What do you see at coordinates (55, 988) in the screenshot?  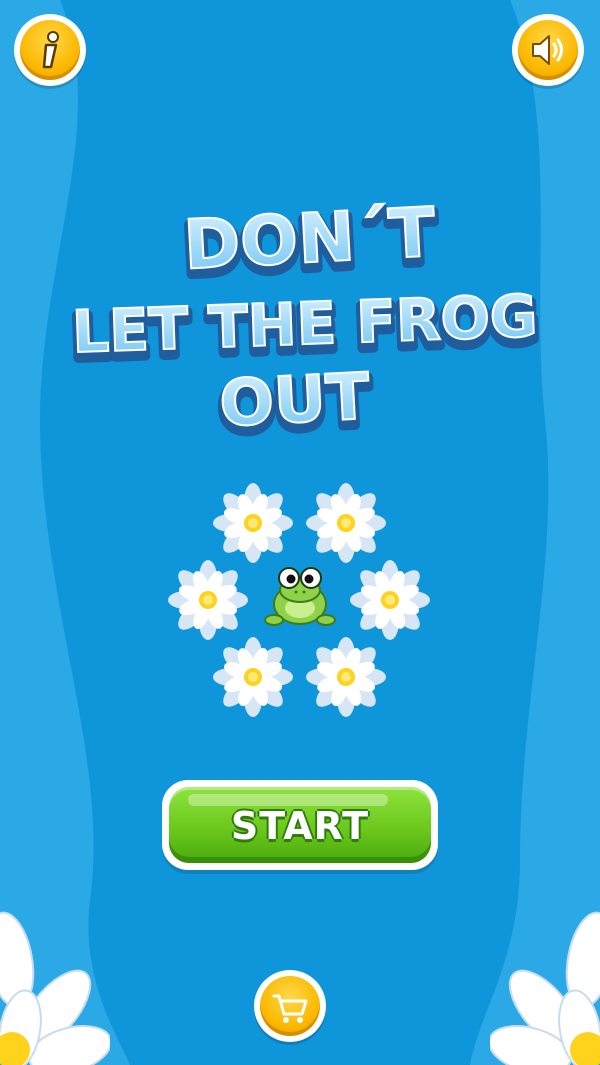 I see `corner-flower-left` at bounding box center [55, 988].